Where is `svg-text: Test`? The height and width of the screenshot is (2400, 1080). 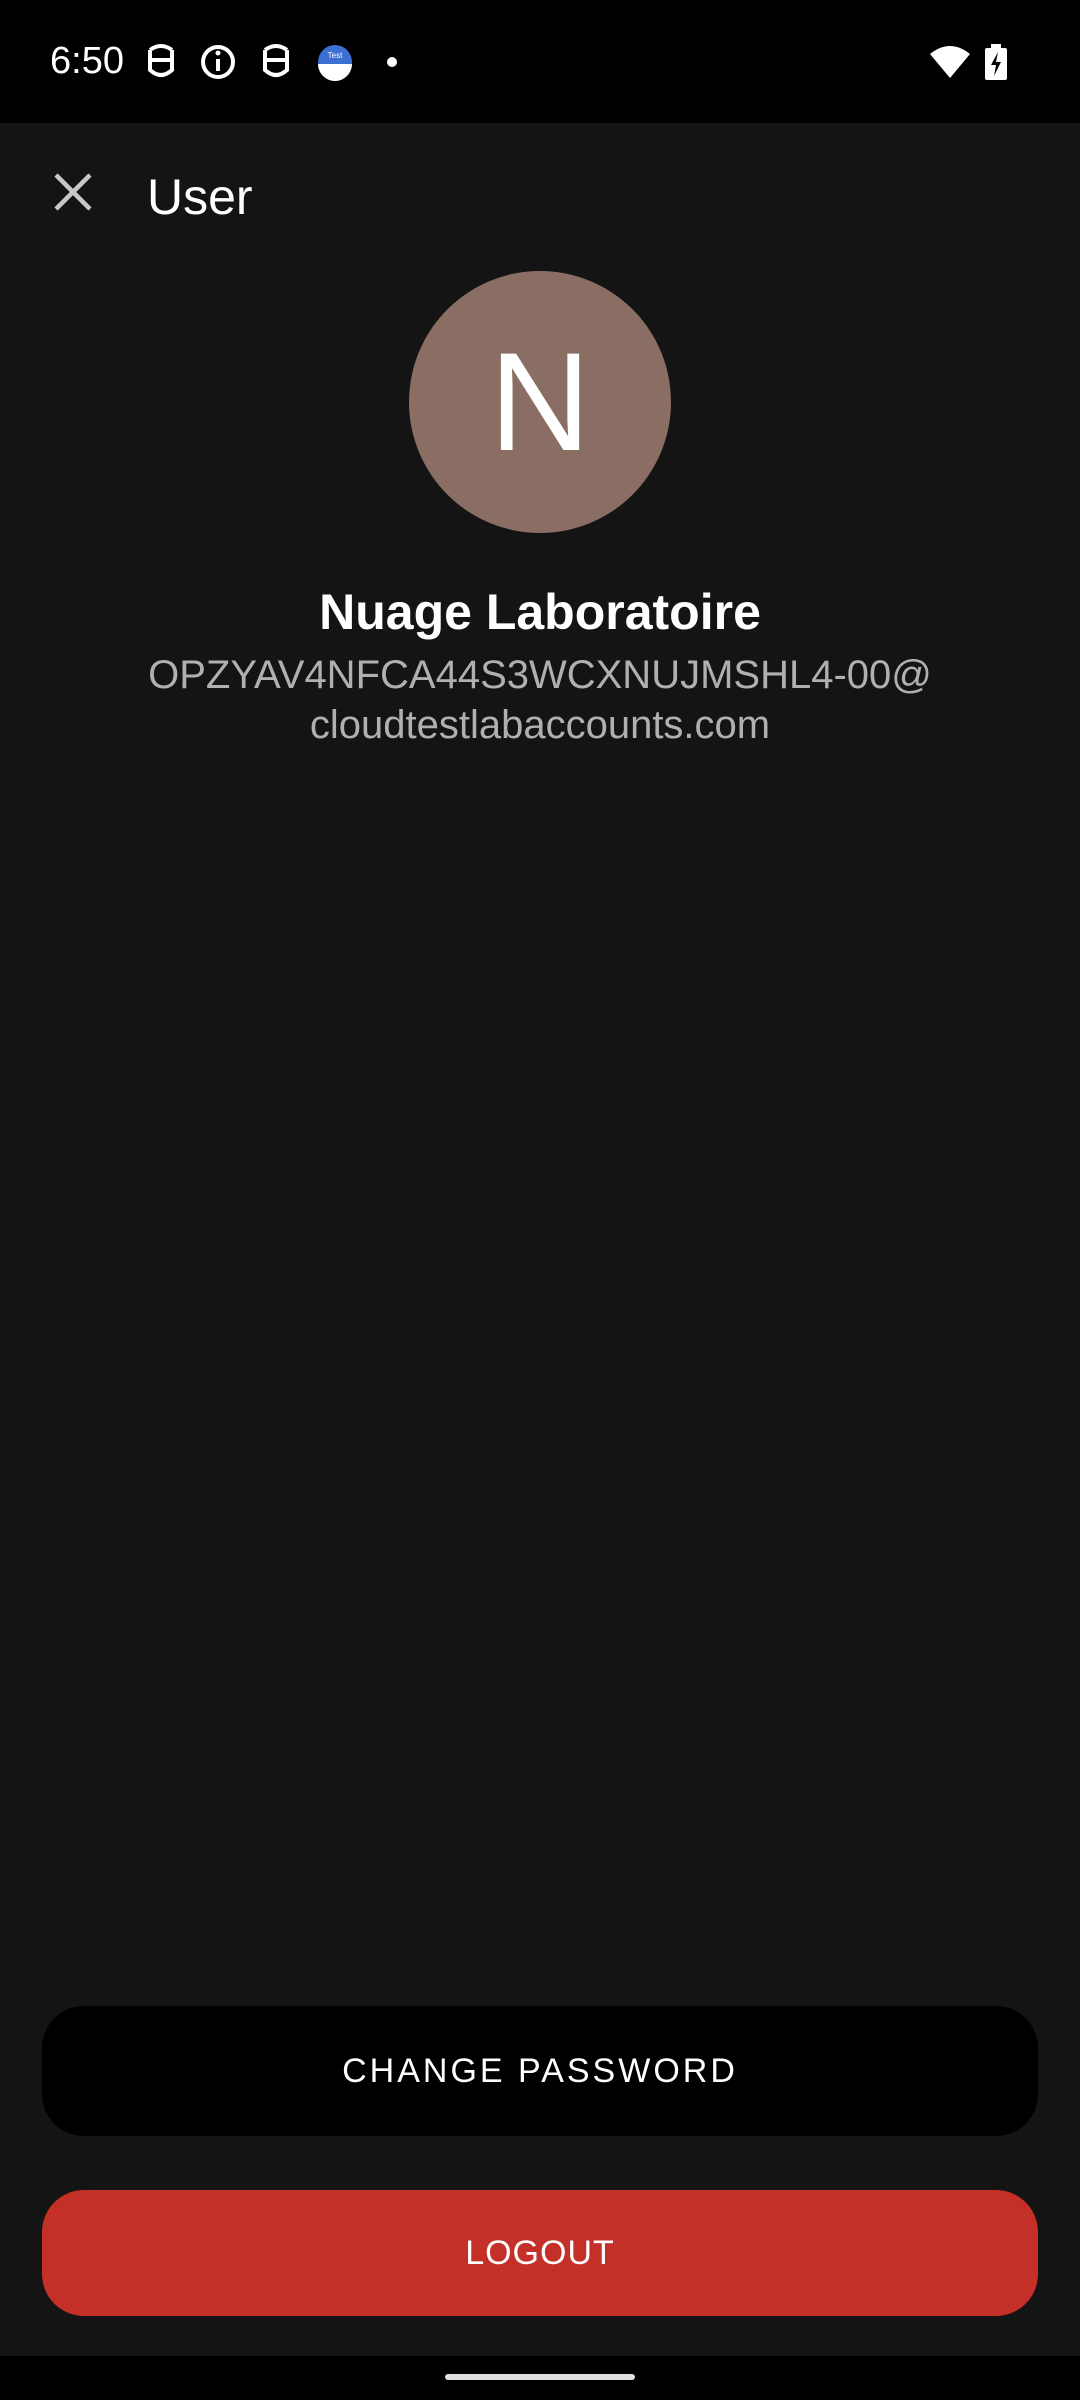 svg-text: Test is located at coordinates (335, 55).